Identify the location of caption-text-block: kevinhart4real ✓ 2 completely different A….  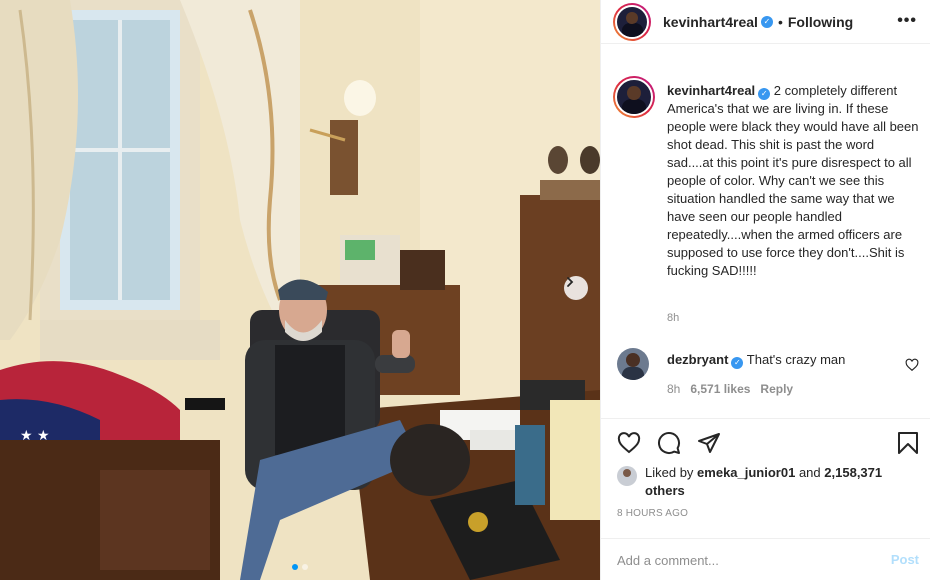
(795, 178).